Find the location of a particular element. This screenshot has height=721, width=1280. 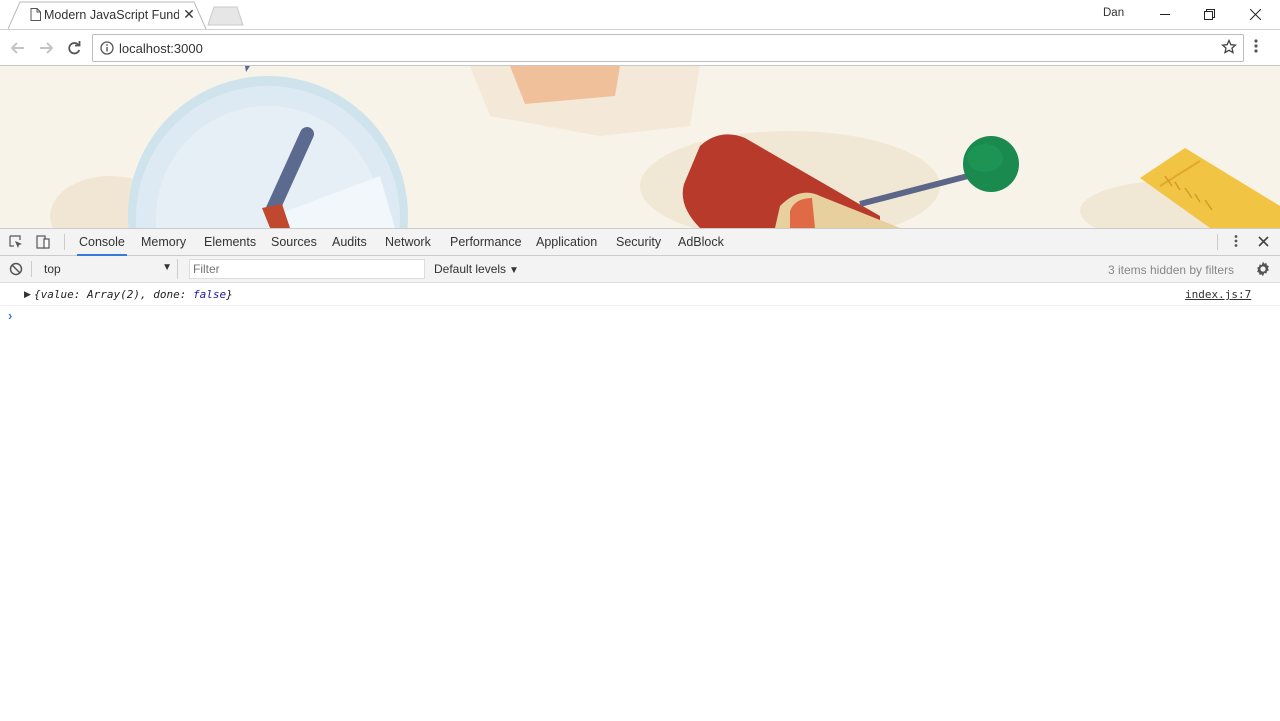

log-object-prefix: {value: Array(2), done: is located at coordinates (113, 294).